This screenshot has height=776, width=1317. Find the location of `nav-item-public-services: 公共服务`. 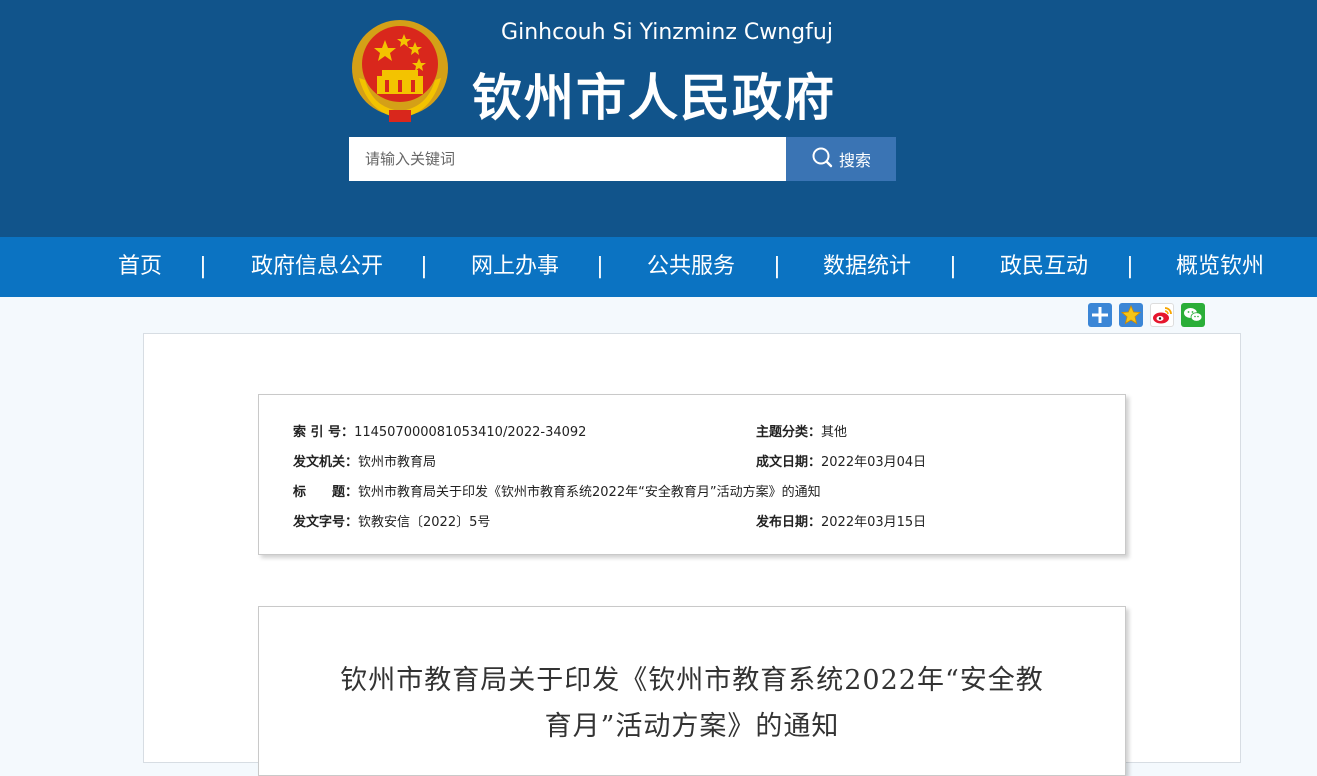

nav-item-public-services: 公共服务 is located at coordinates (691, 267).